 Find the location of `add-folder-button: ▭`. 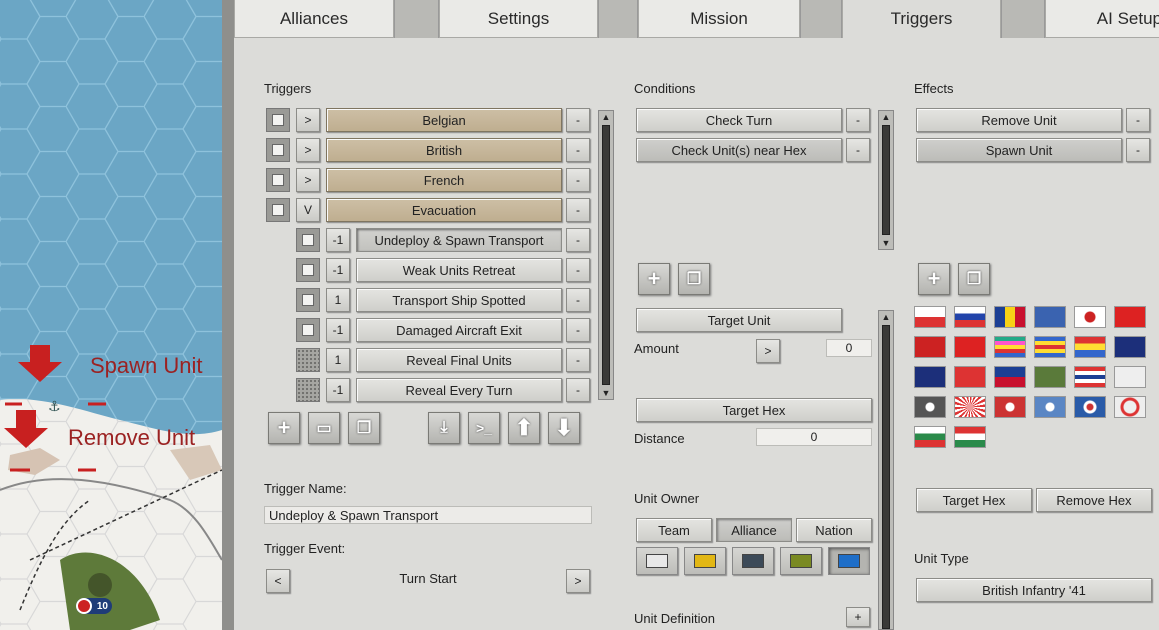

add-folder-button: ▭ is located at coordinates (324, 428).